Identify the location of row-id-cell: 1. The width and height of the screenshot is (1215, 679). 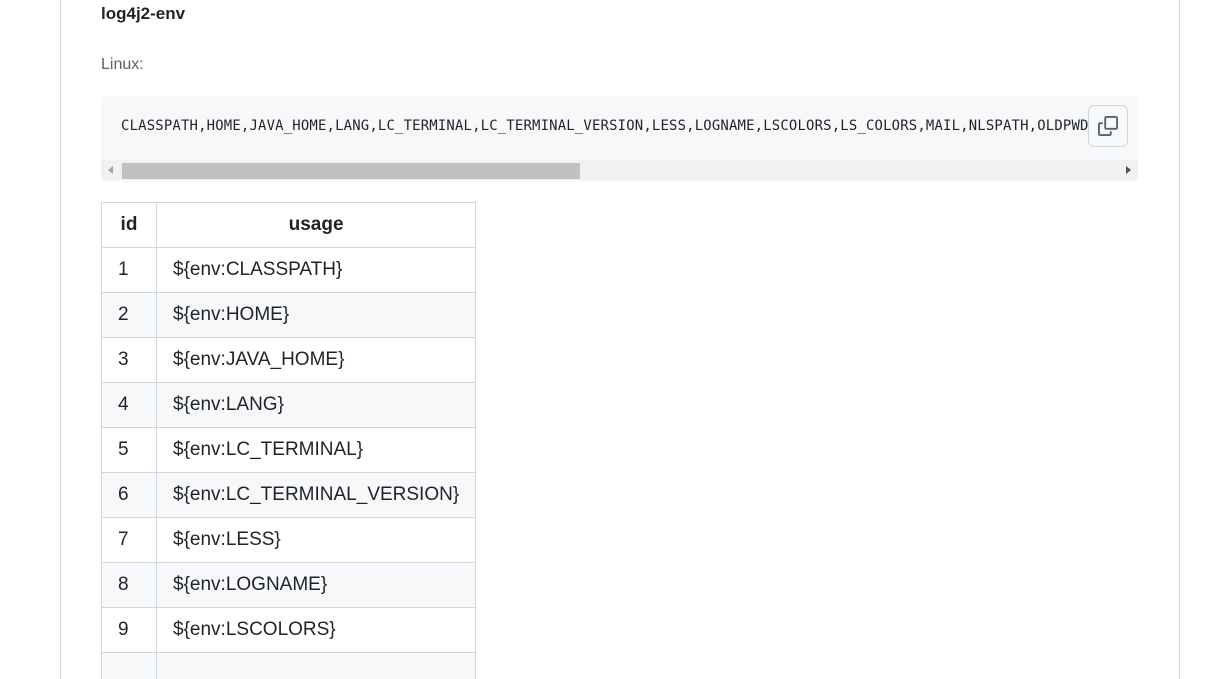
(129, 270).